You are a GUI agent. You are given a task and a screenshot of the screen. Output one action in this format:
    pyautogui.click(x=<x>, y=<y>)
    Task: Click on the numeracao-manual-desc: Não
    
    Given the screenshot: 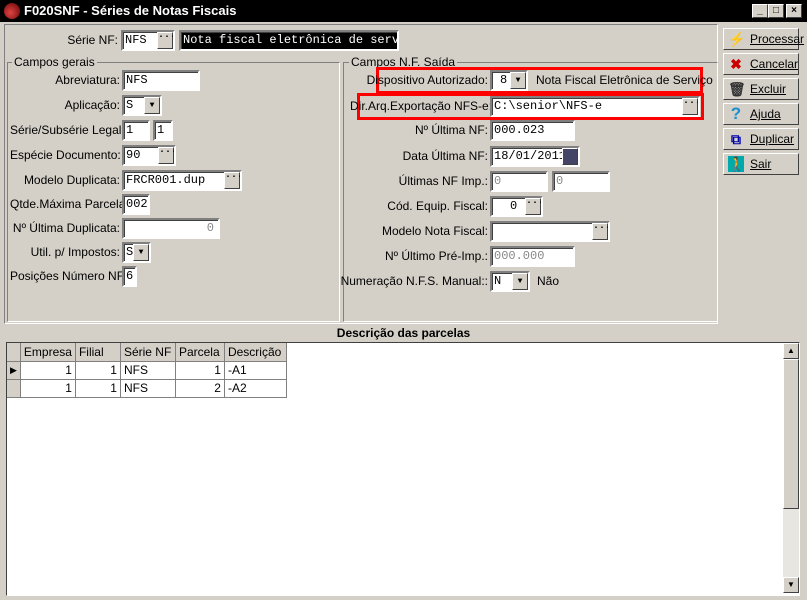 What is the action you would take?
    pyautogui.click(x=548, y=281)
    